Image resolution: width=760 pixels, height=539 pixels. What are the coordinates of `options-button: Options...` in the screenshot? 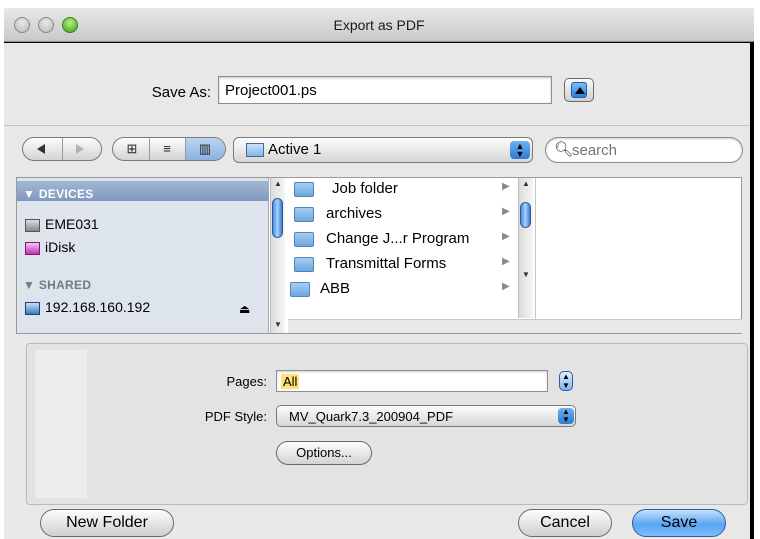 It's located at (324, 453).